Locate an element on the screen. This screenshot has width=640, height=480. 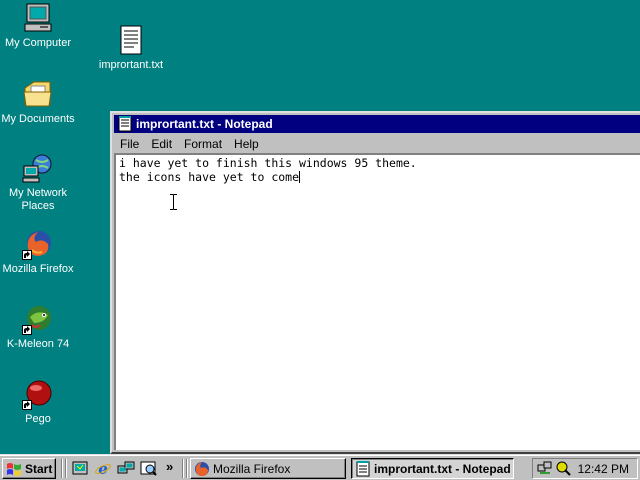
desktop-icon-imprortant-txt: imprortant.txt is located at coordinates (131, 48).